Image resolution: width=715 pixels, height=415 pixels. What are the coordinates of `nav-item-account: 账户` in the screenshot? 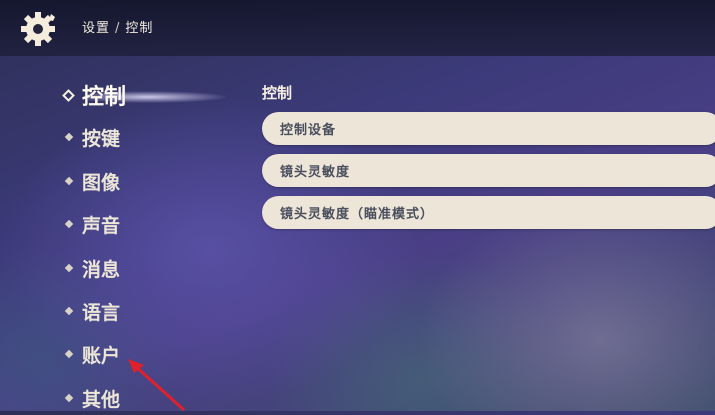 It's located at (92, 354).